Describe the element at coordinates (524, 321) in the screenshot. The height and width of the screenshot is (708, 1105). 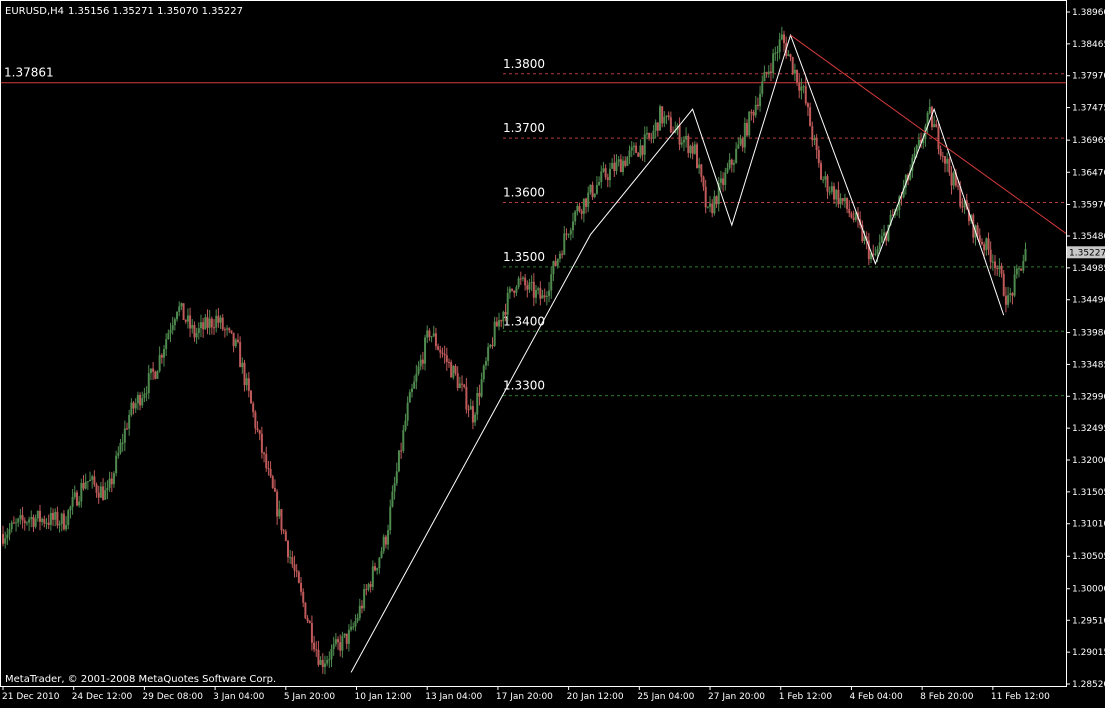
I see `price-level-label: 1.3400` at that location.